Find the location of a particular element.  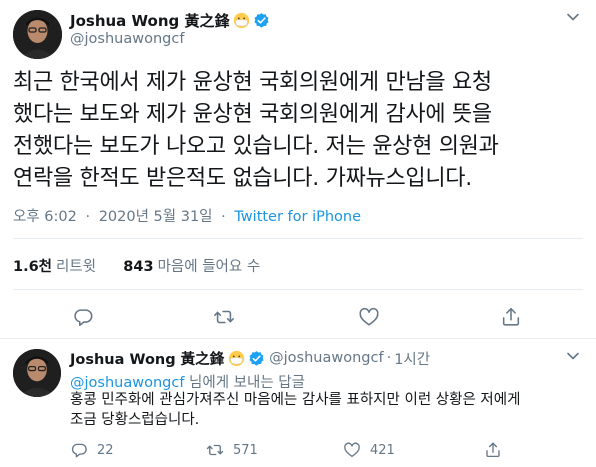

like-count: 421 is located at coordinates (382, 450).